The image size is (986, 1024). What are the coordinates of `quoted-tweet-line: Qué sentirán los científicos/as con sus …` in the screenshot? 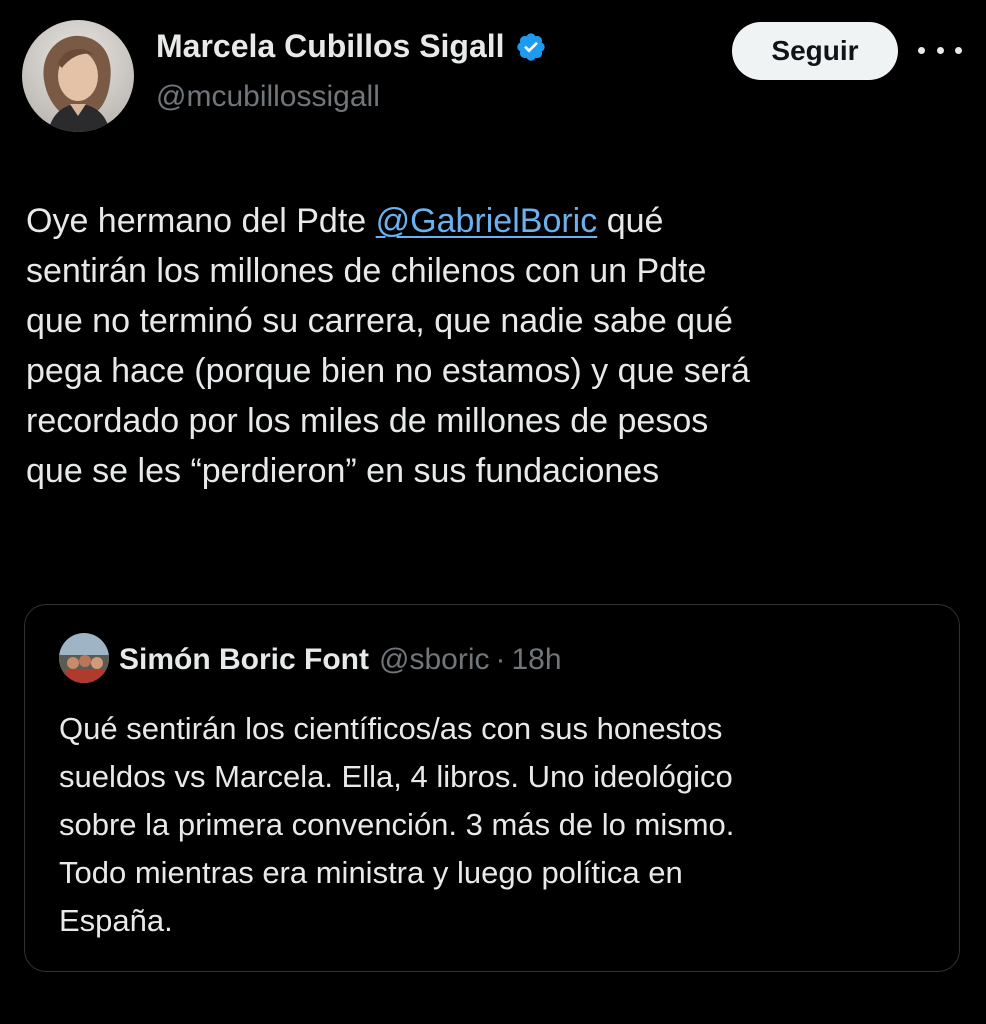 It's located at (391, 728).